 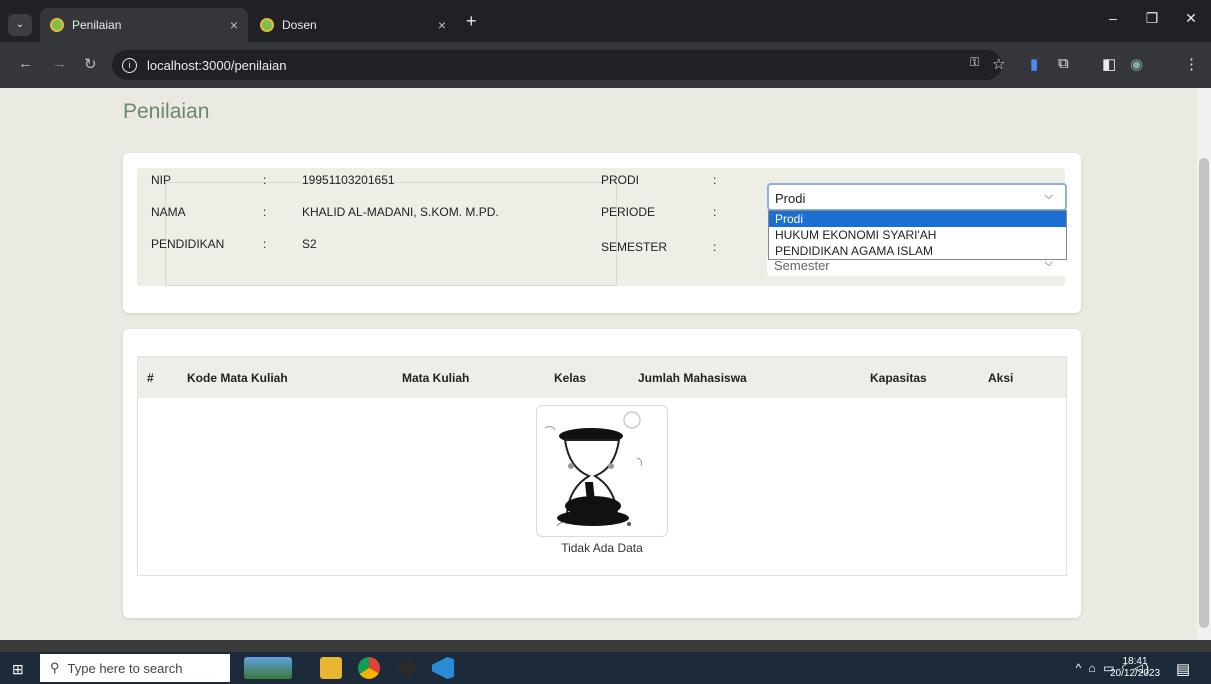 I want to click on prodi-option-hukum-ekonomi-syariah: HUKUM EKONOMI SYARI'AH, so click(x=917, y=235).